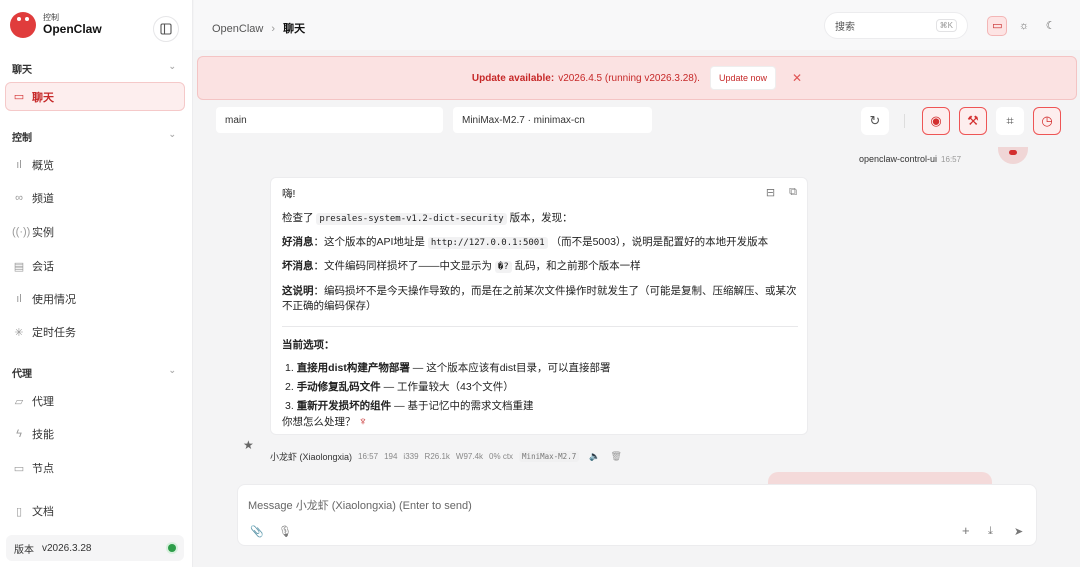 The width and height of the screenshot is (1080, 567). What do you see at coordinates (96, 299) in the screenshot?
I see `sidebar-item-usage: ıl 使用情况` at bounding box center [96, 299].